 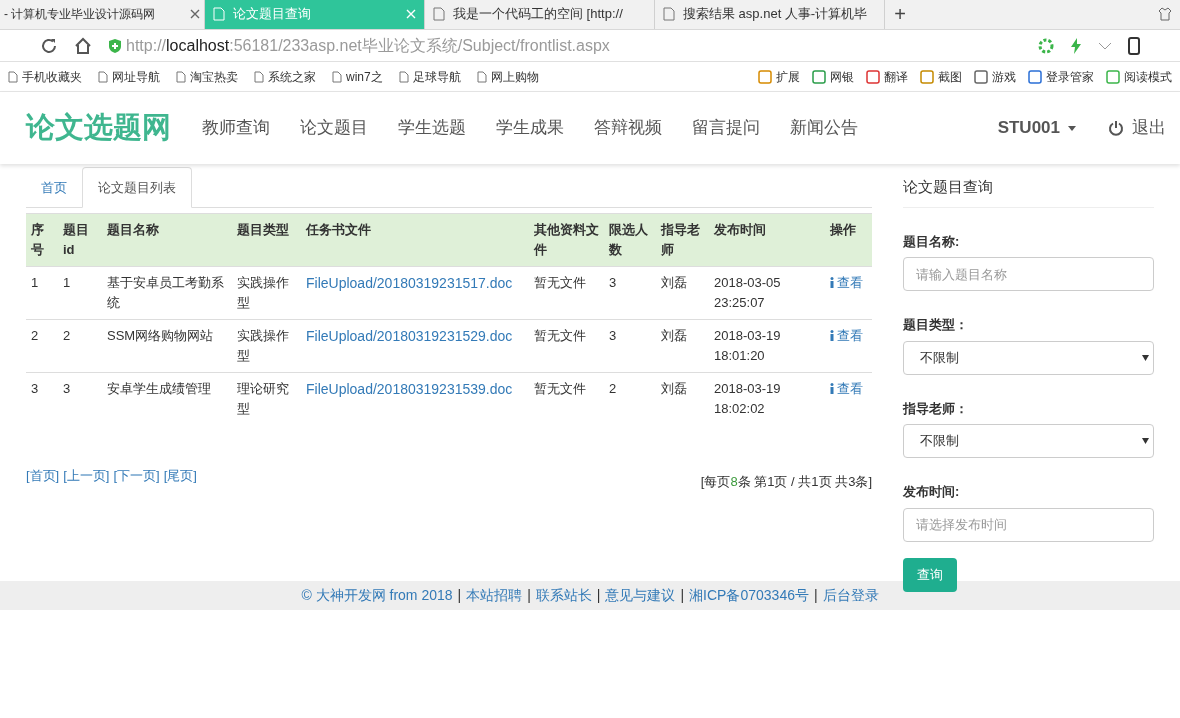 What do you see at coordinates (167, 240) in the screenshot?
I see `column-header: 题目名称` at bounding box center [167, 240].